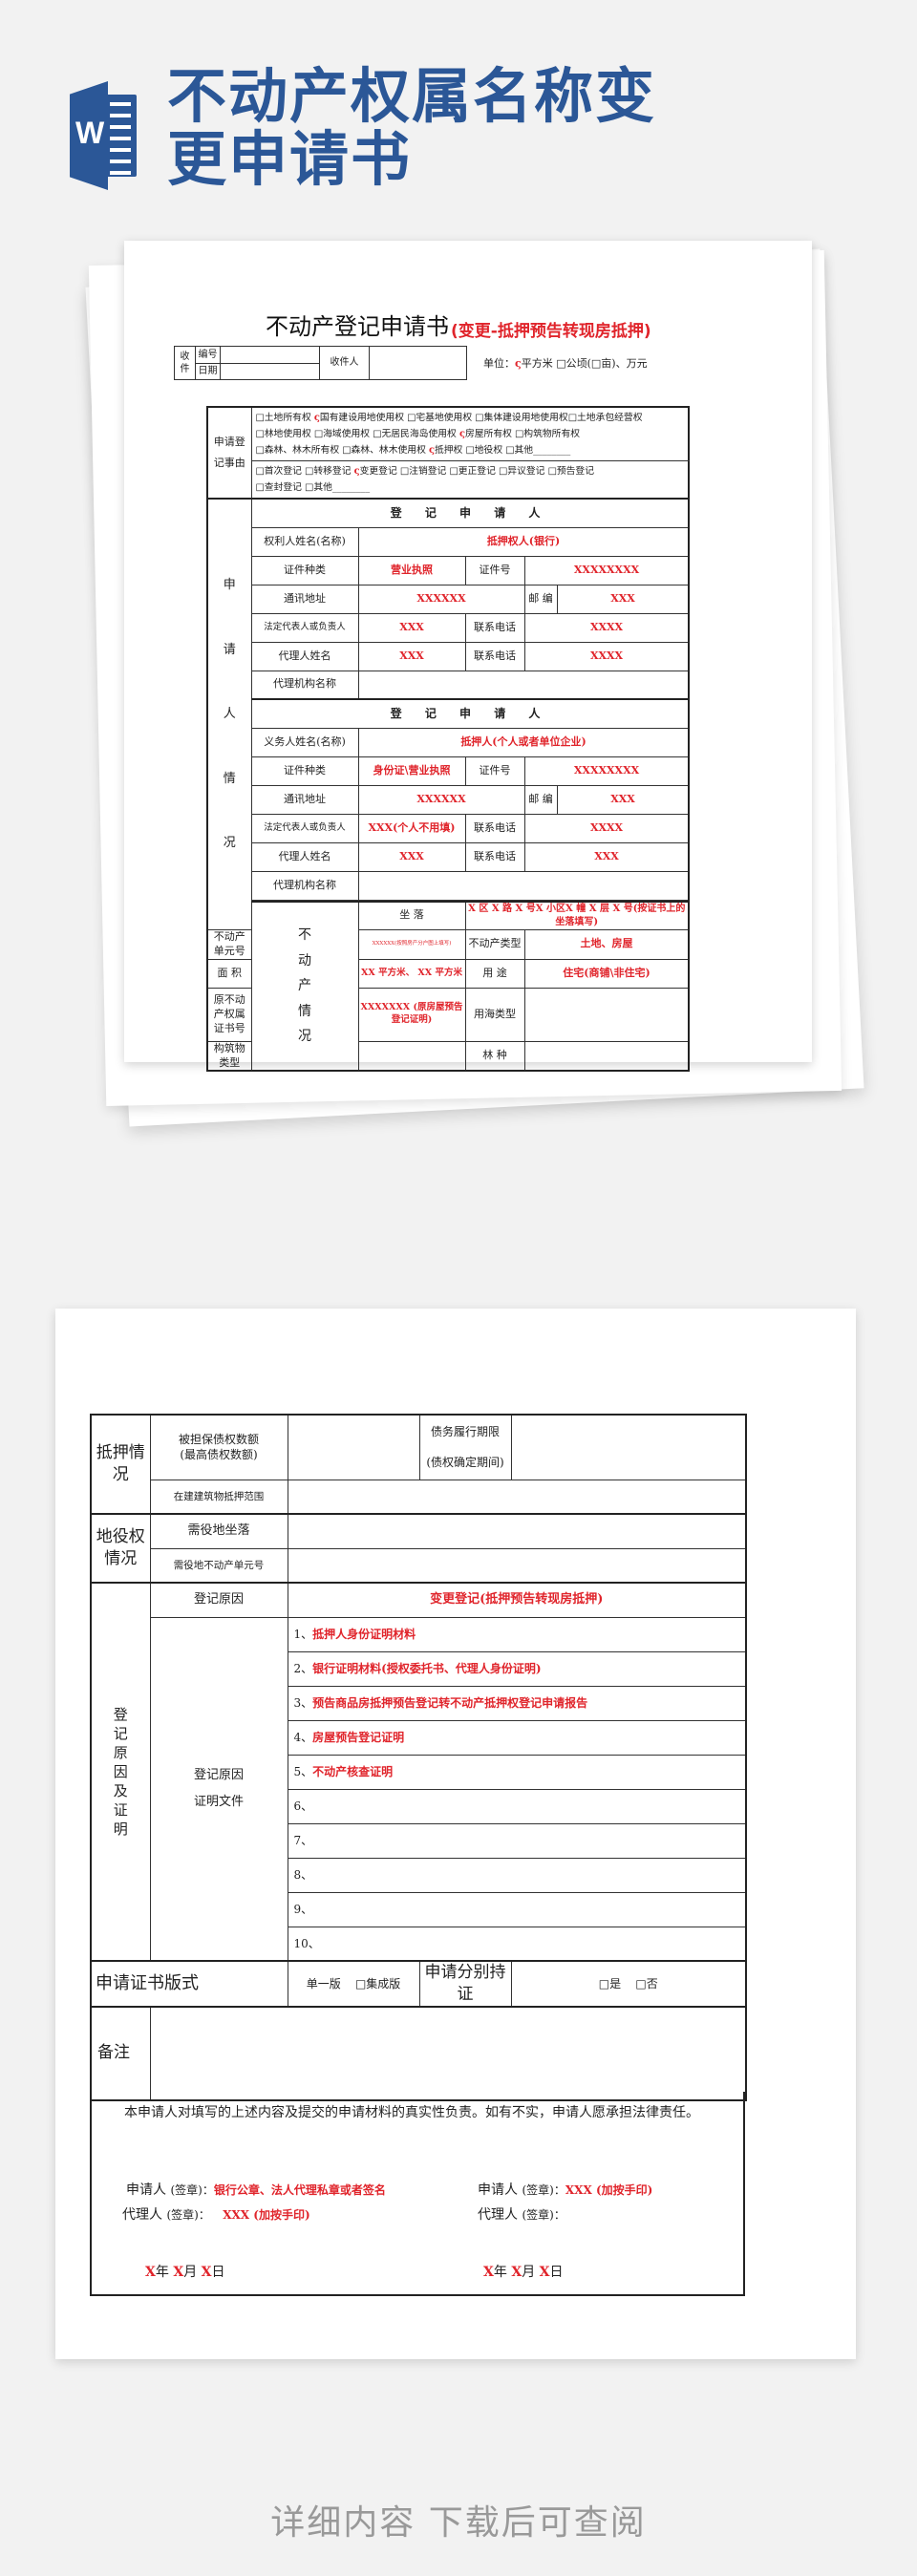  What do you see at coordinates (441, 799) in the screenshot?
I see `obligor-address: XXXXXX` at bounding box center [441, 799].